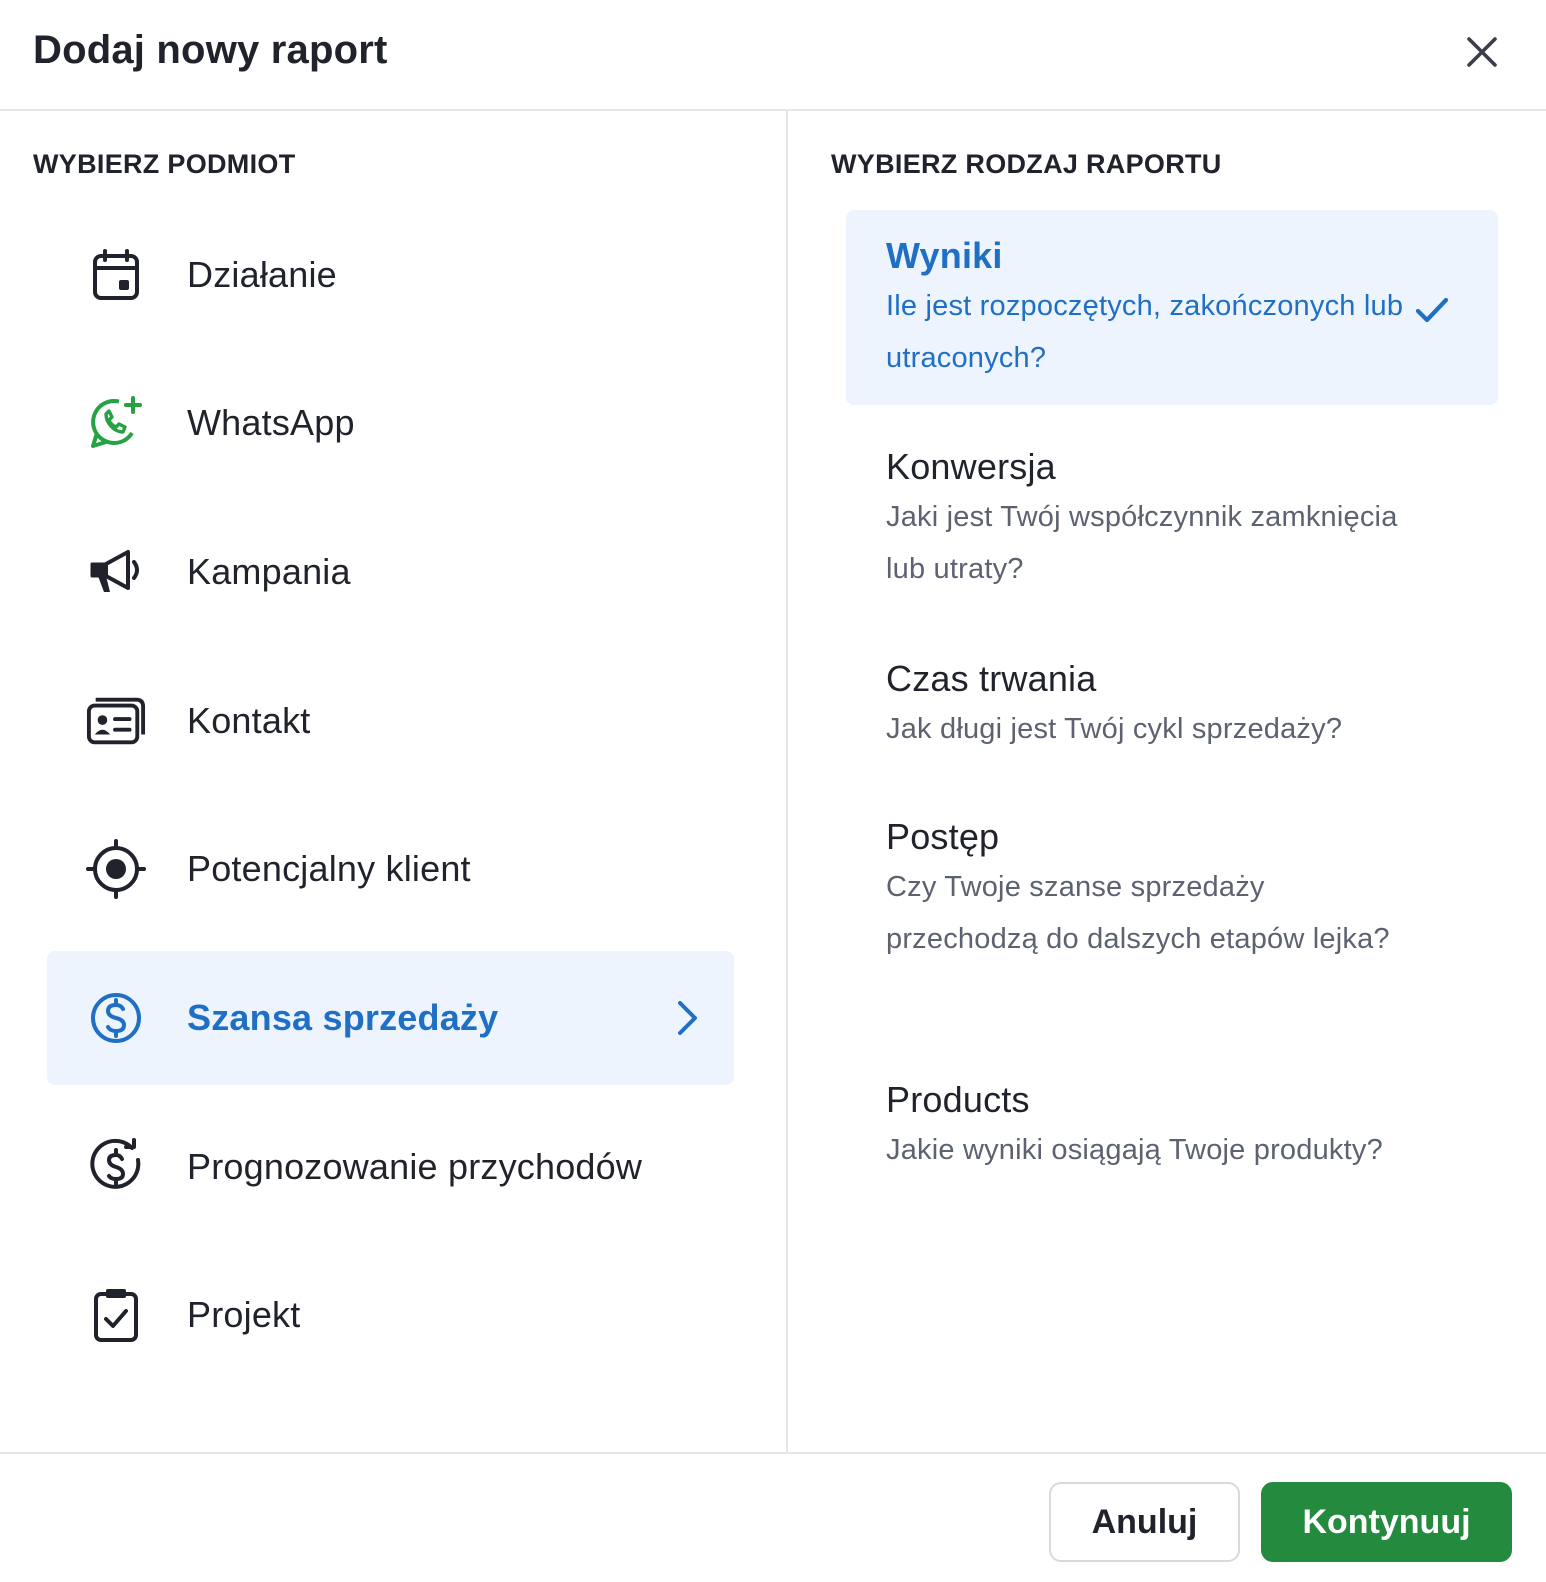 The width and height of the screenshot is (1546, 1582). I want to click on report-type-description: Jak długi jest Twój cykl sprzedaży?, so click(1114, 729).